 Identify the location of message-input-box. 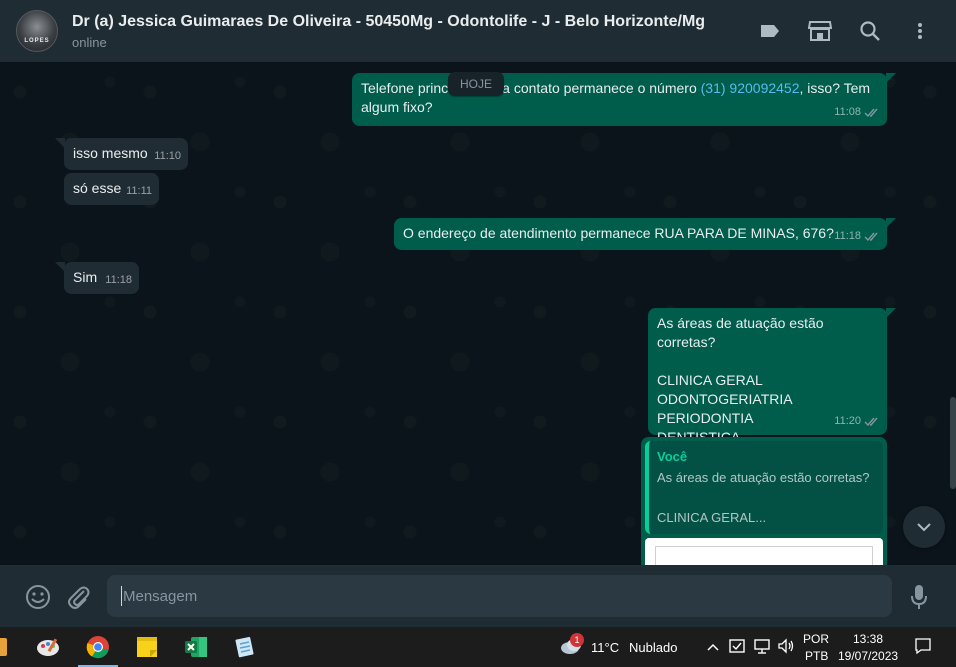
(499, 596).